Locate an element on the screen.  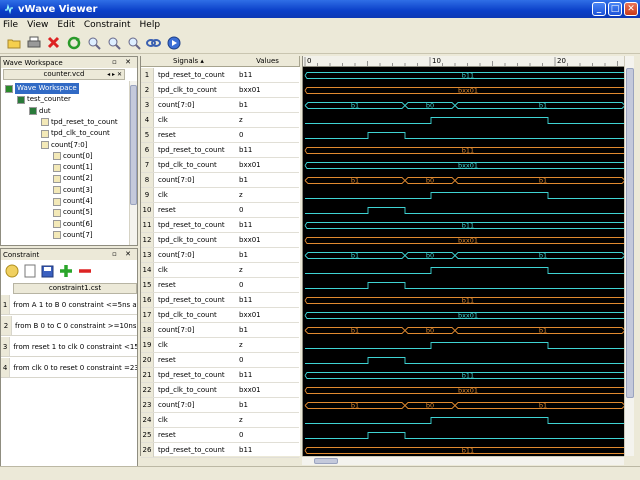
signal-row: 8 count[7:0] is located at coordinates (188, 180).